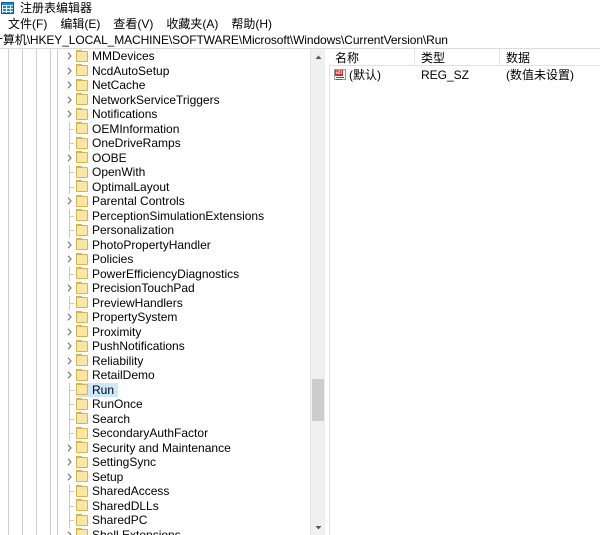 The width and height of the screenshot is (600, 535). I want to click on tree-item: PhotoPropertyHandler, so click(155, 245).